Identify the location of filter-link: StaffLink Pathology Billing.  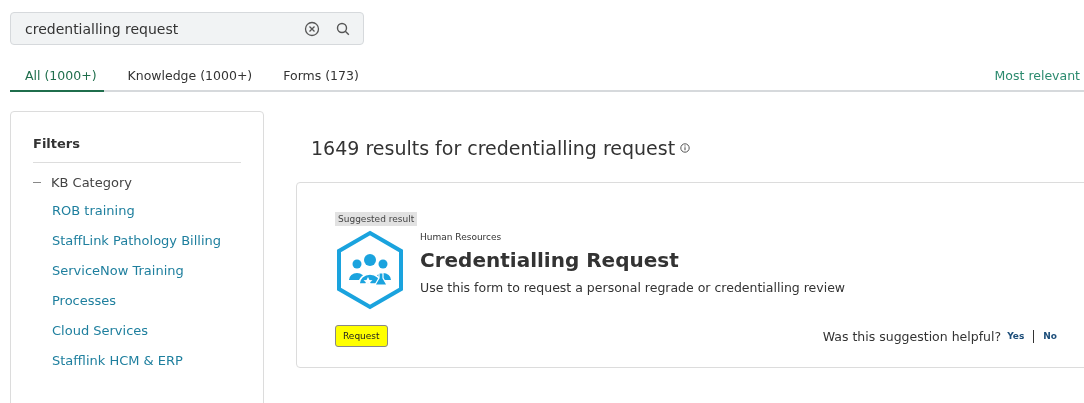
(146, 241).